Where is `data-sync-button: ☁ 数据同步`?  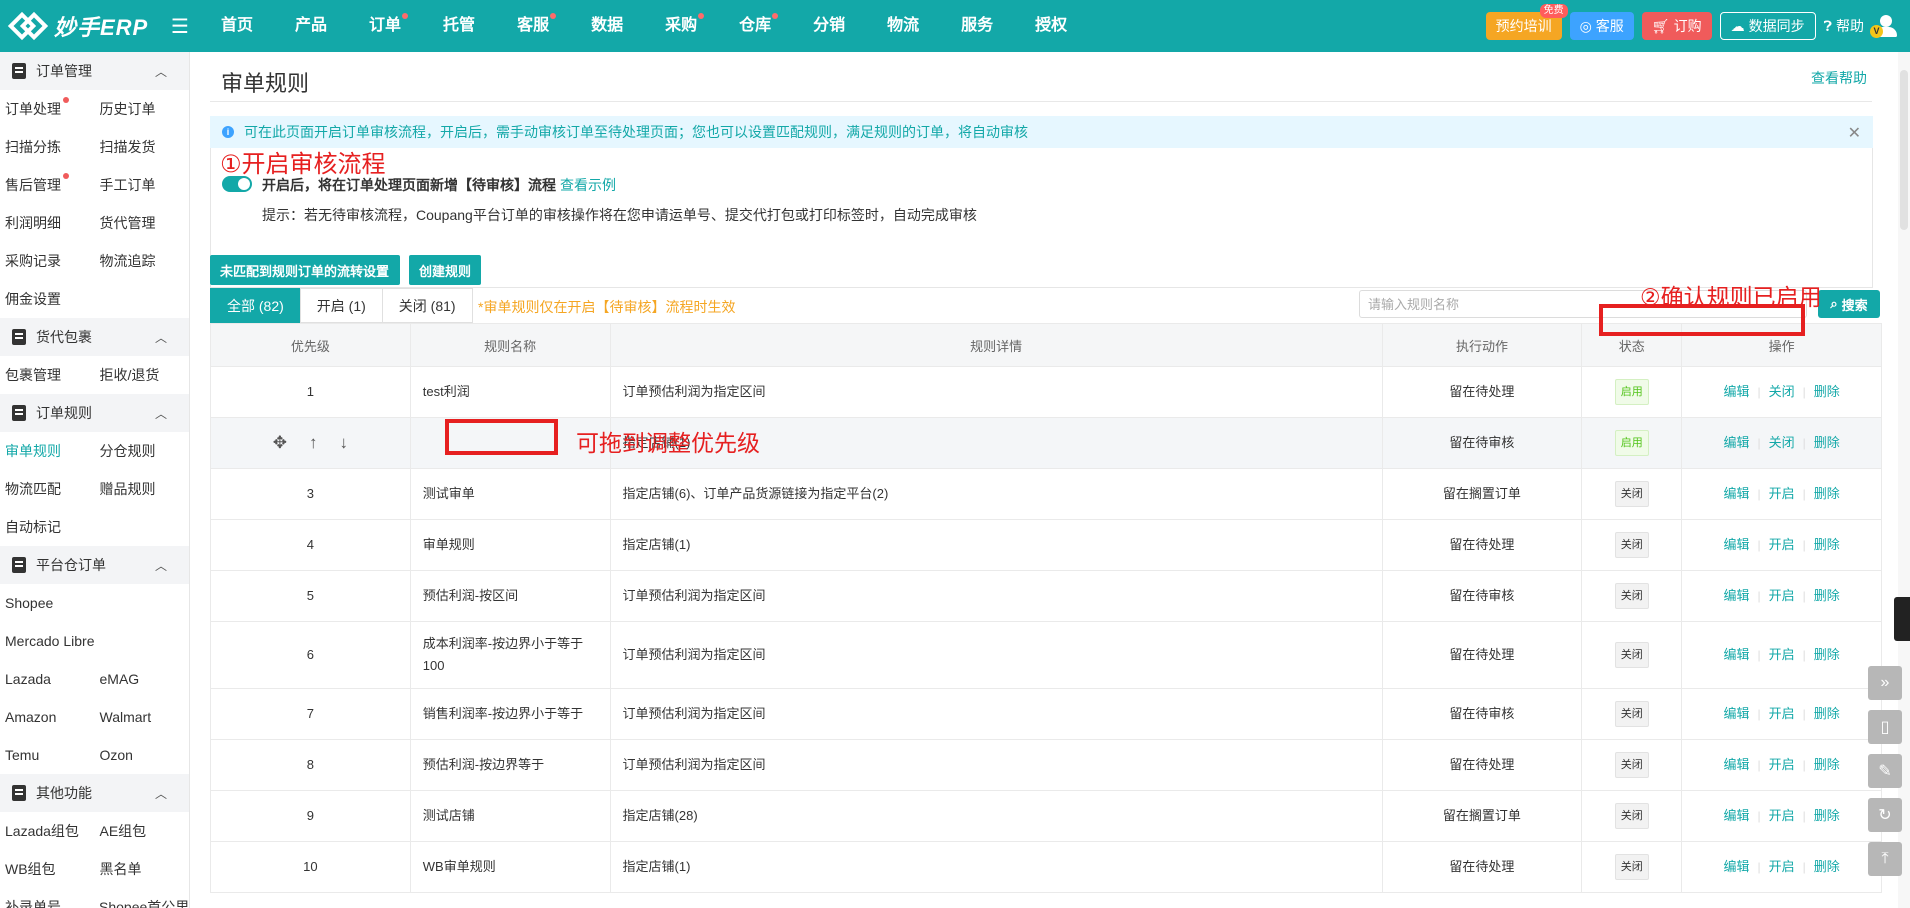
data-sync-button: ☁ 数据同步 is located at coordinates (1767, 26).